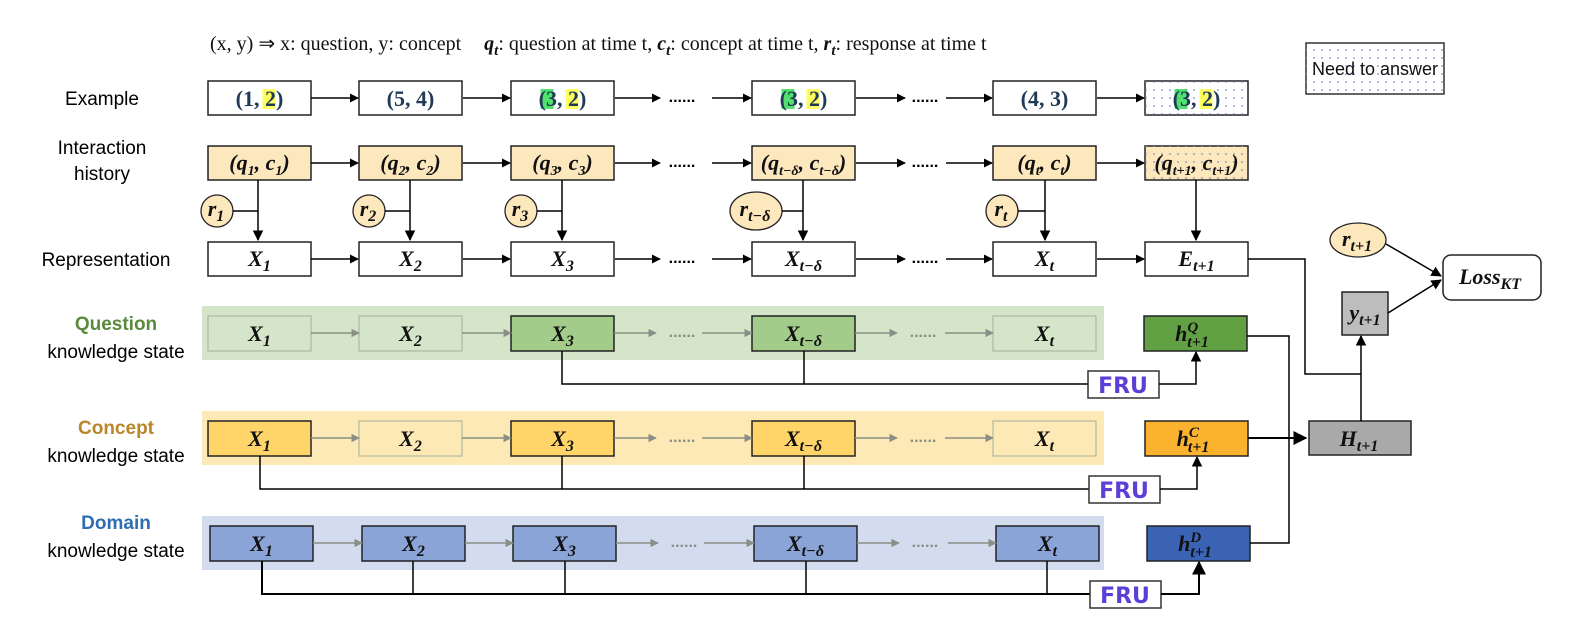 This screenshot has width=1582, height=636. I want to click on example-pair-1-part: ,, so click(410, 98).